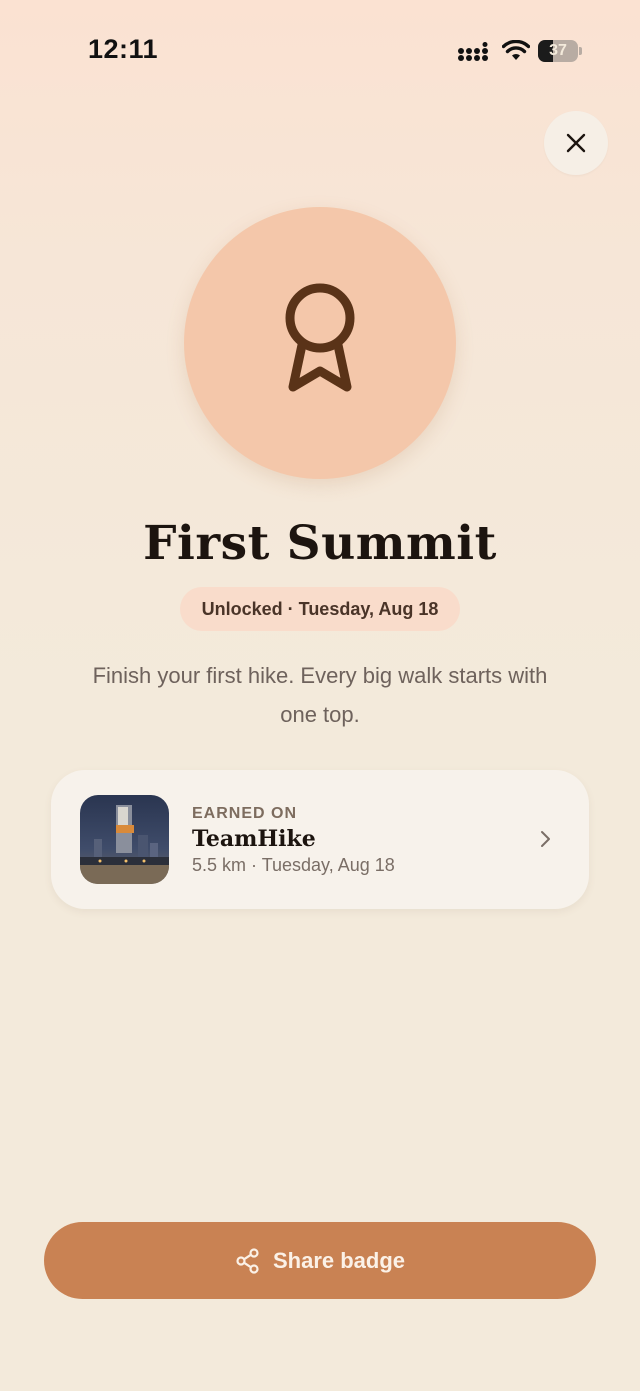  What do you see at coordinates (516, 50) in the screenshot?
I see `wifi-icon` at bounding box center [516, 50].